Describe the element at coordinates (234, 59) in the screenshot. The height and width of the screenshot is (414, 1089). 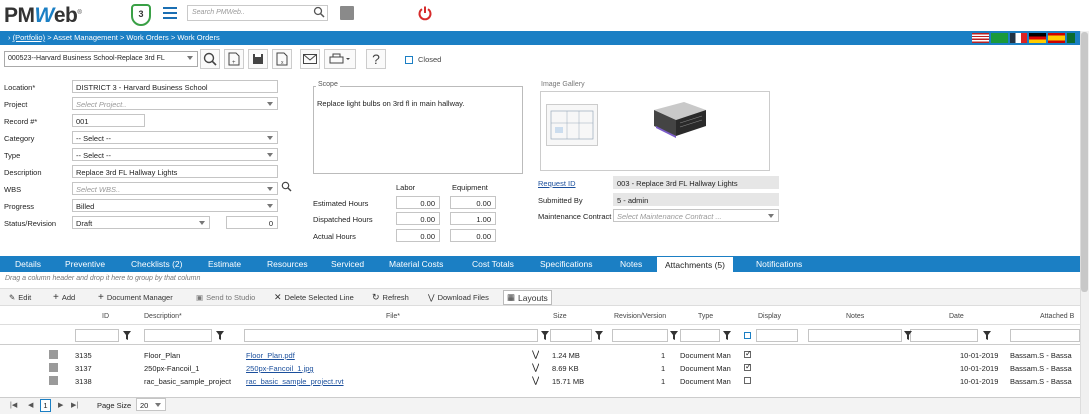
I see `new-record-button: +` at that location.